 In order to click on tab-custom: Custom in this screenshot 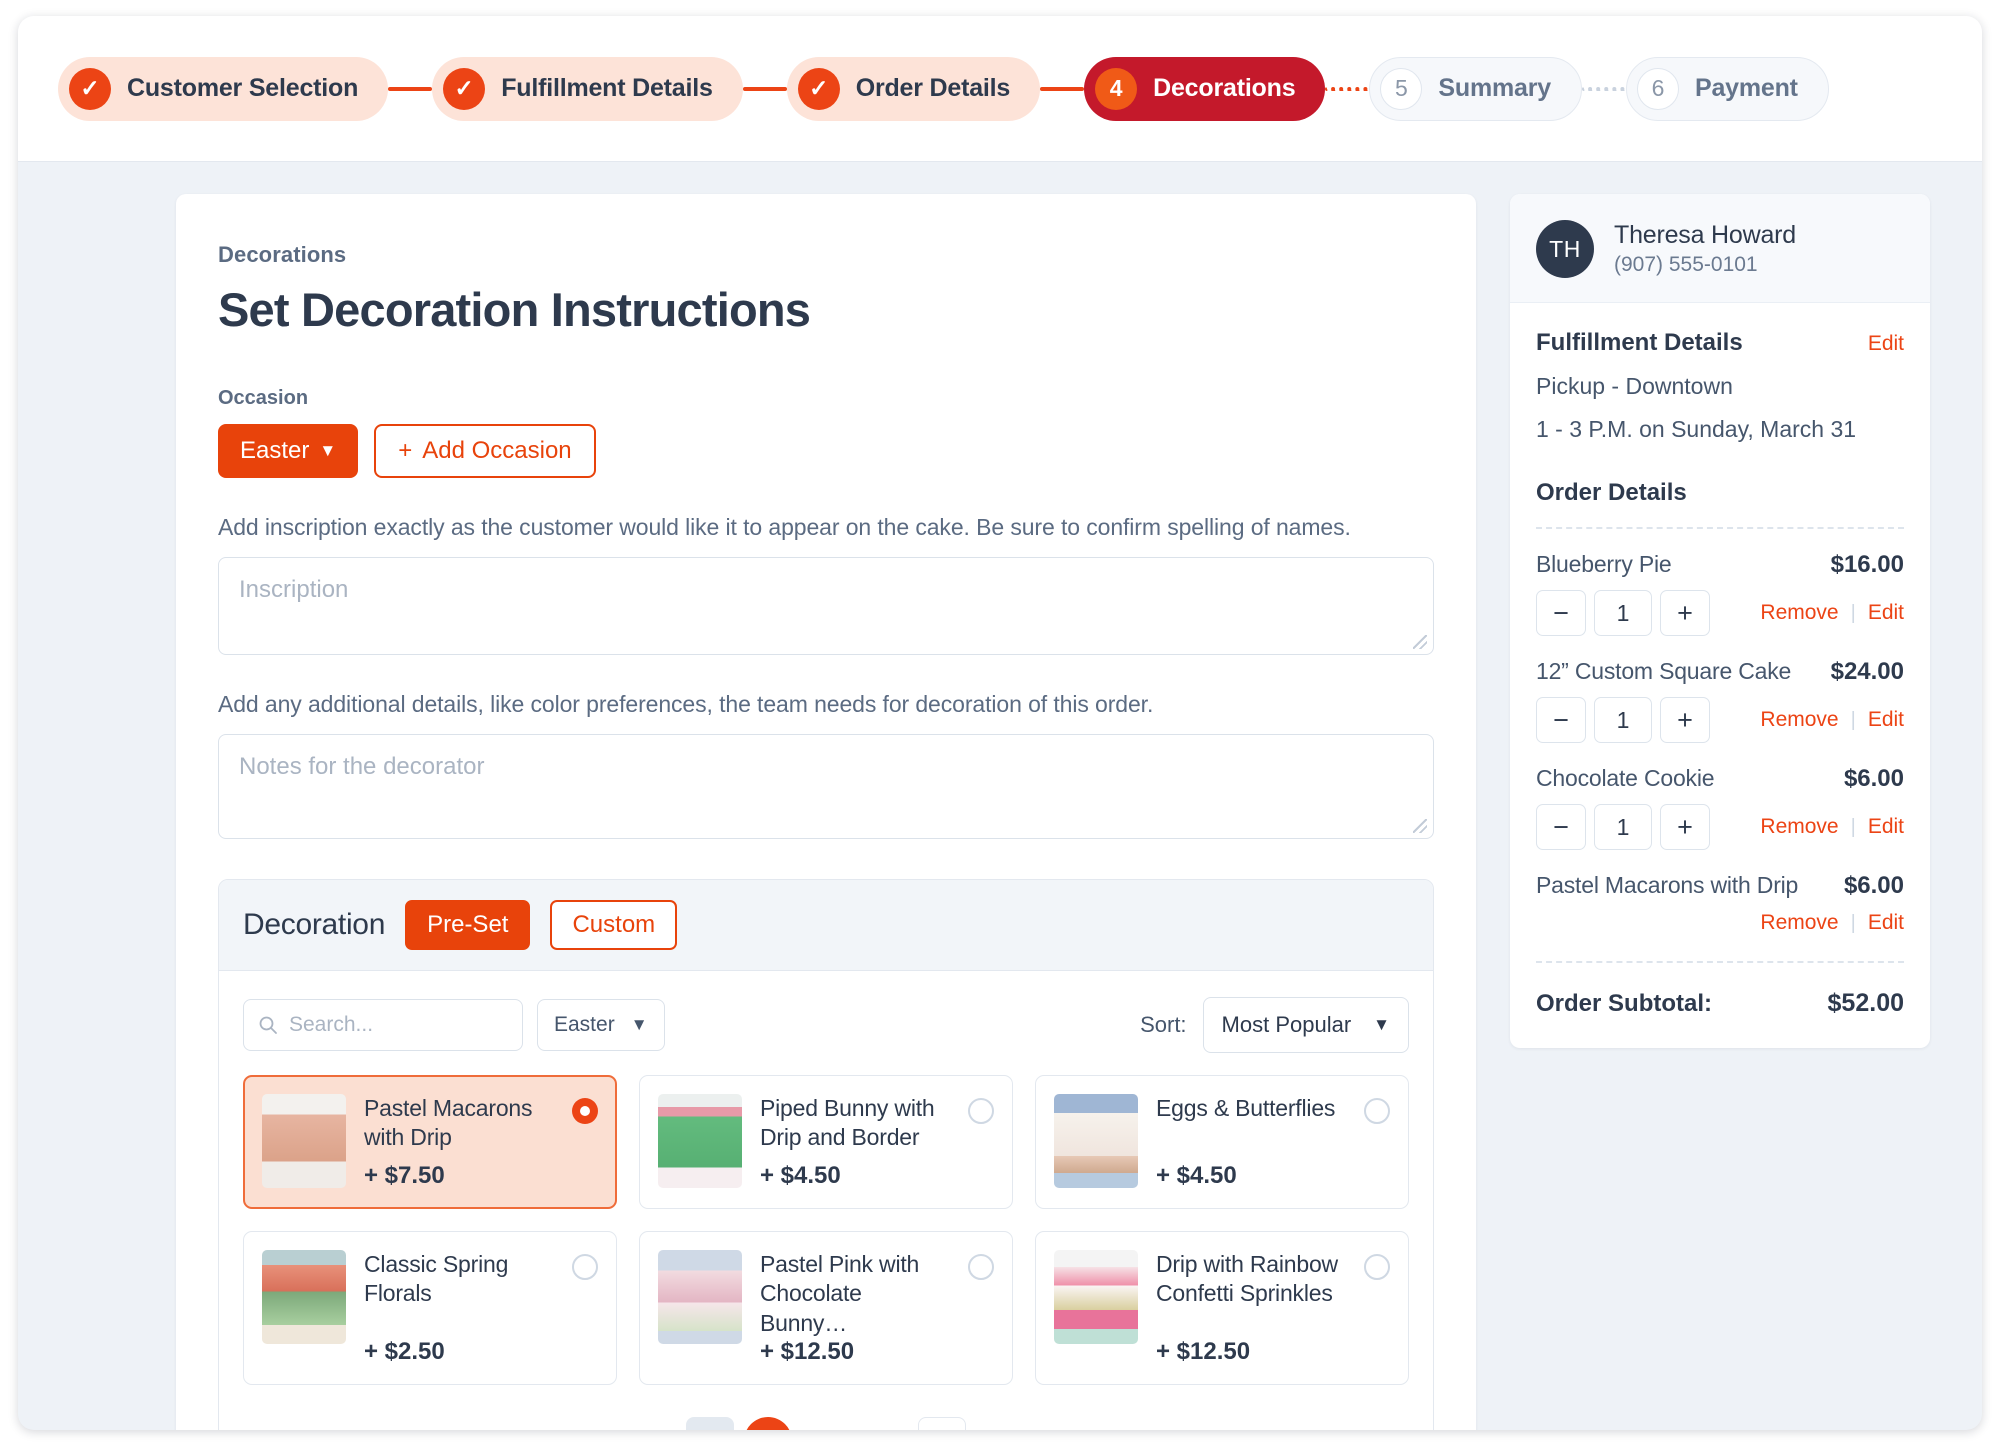, I will do `click(614, 925)`.